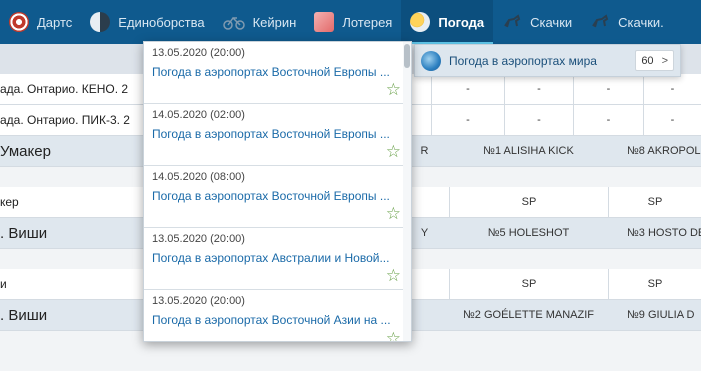 The image size is (701, 371). I want to click on runner-cell: №2 GOÉLETTE MANAZIF, so click(528, 315).